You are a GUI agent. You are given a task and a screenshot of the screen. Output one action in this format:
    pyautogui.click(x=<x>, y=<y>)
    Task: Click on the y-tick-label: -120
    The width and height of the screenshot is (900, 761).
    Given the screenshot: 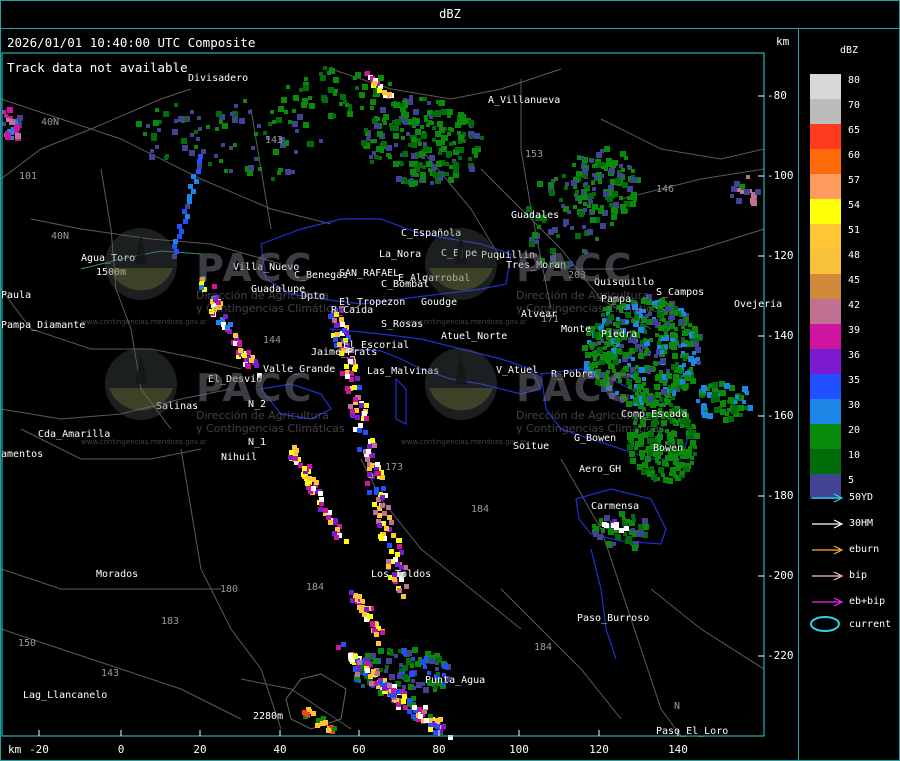 What is the action you would take?
    pyautogui.click(x=780, y=255)
    